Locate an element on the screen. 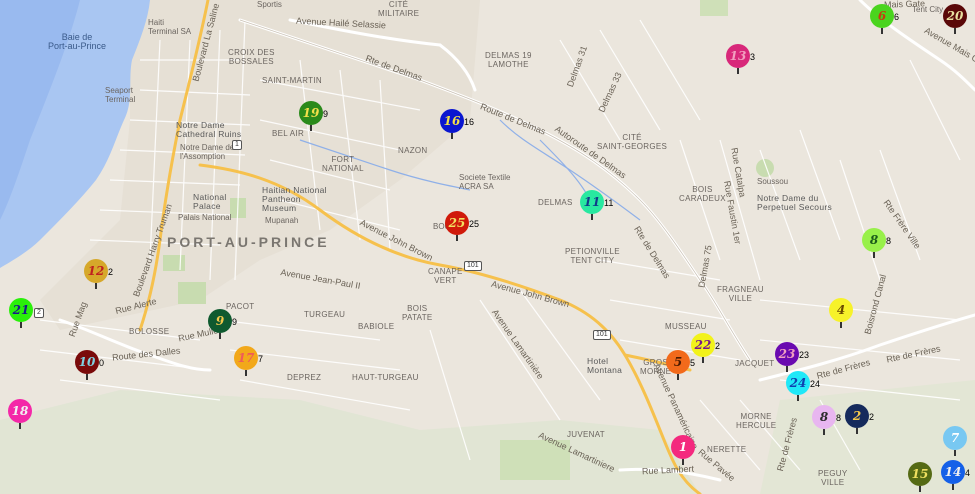 The image size is (975, 494). marker-count-label: 23 is located at coordinates (804, 355).